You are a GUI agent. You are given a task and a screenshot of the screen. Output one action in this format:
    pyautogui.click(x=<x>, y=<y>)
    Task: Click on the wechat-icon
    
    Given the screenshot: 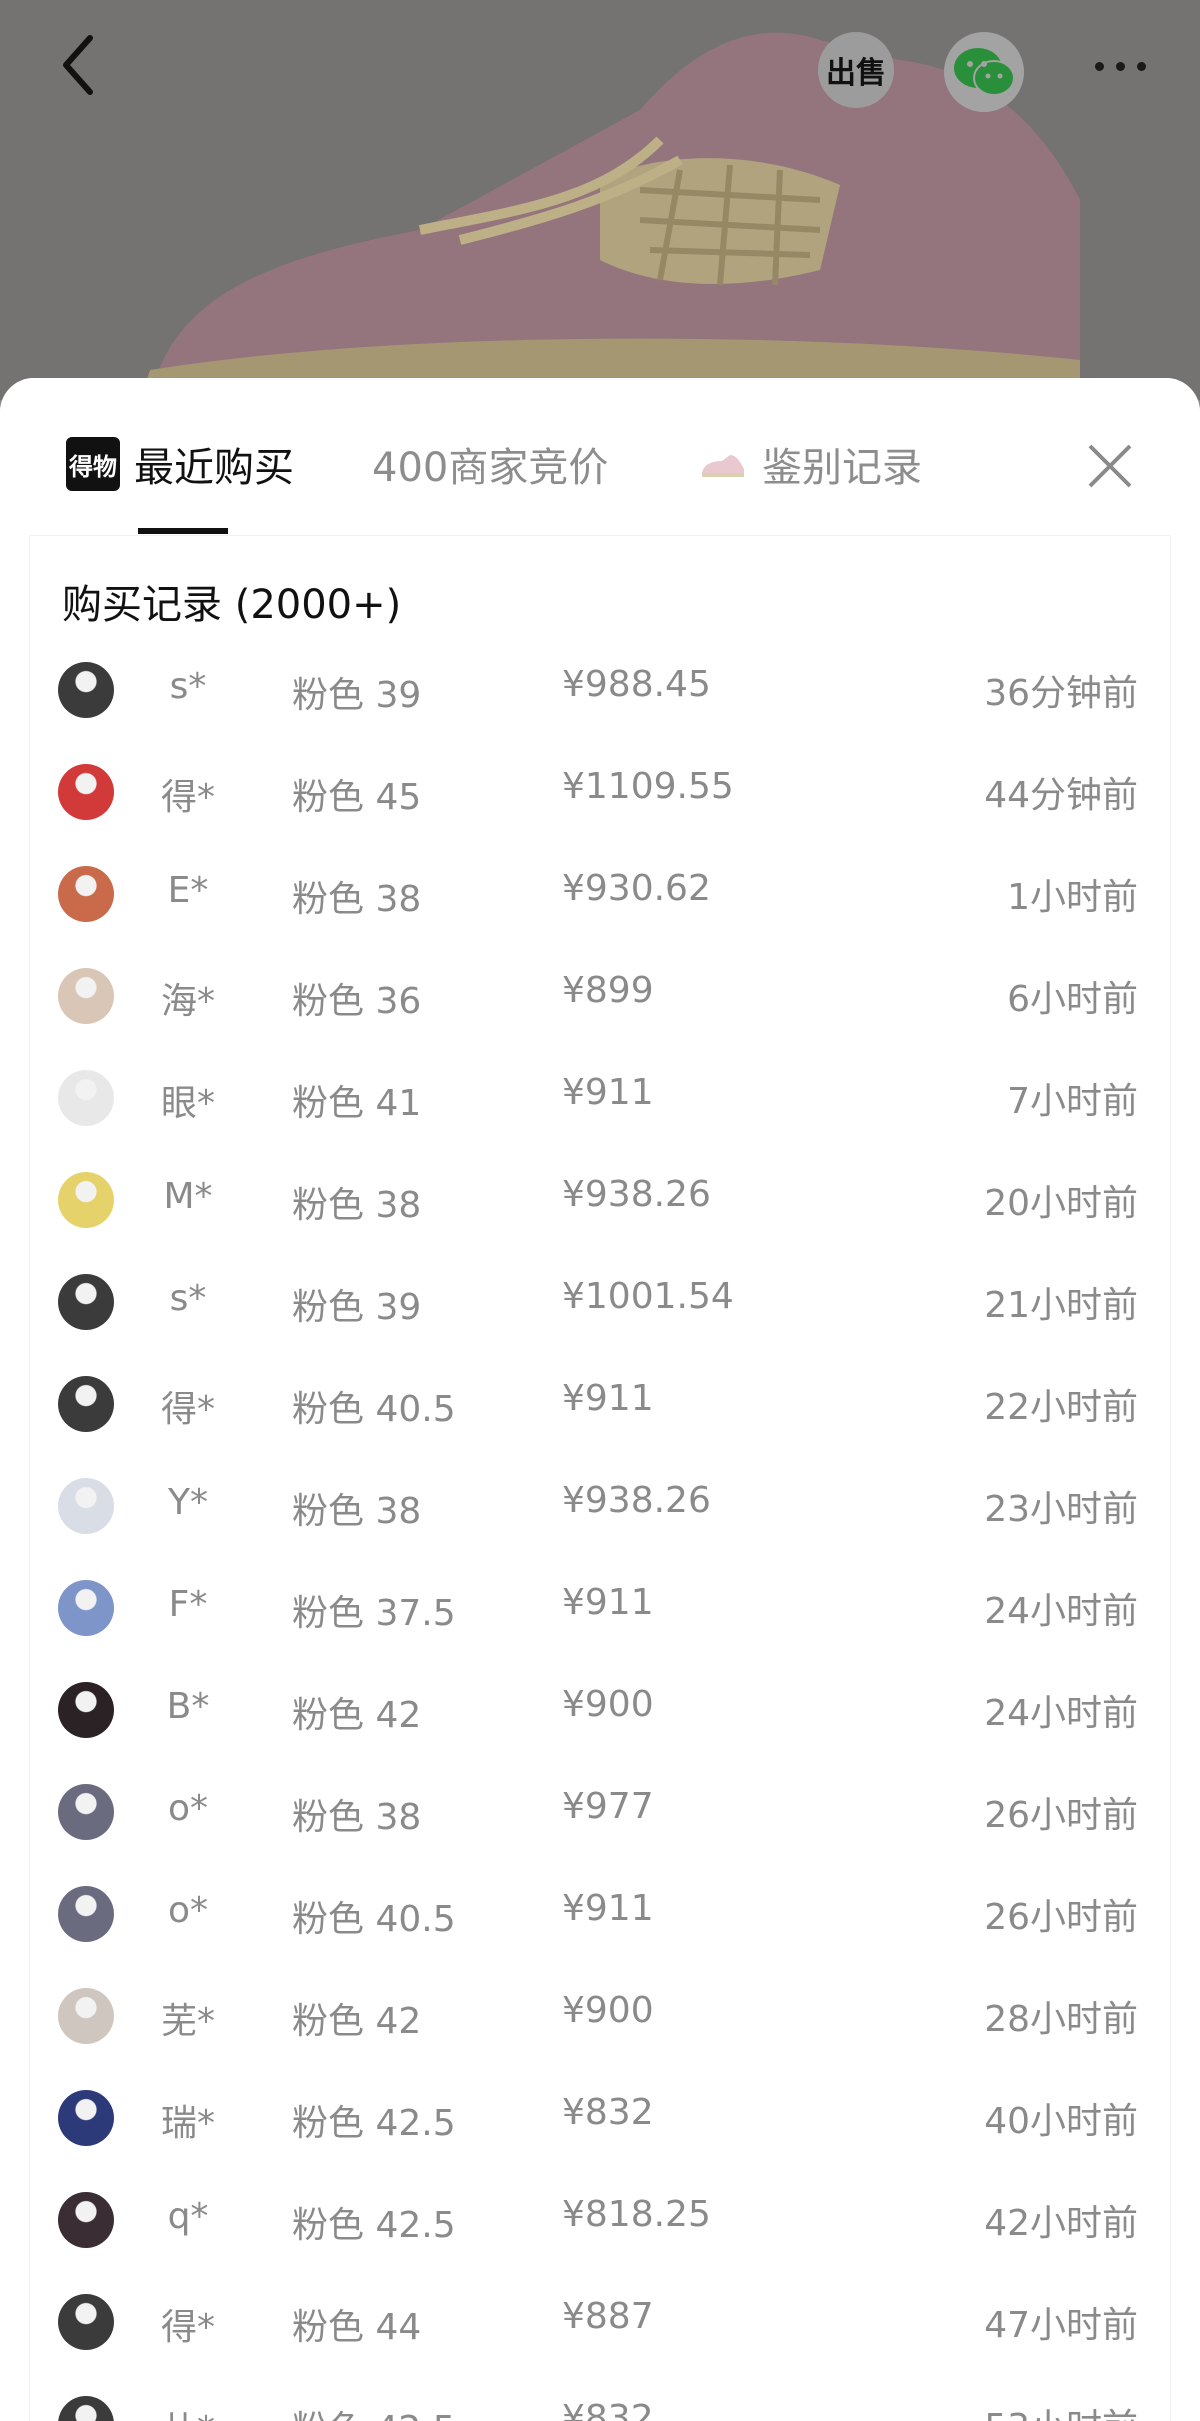 What is the action you would take?
    pyautogui.click(x=984, y=72)
    